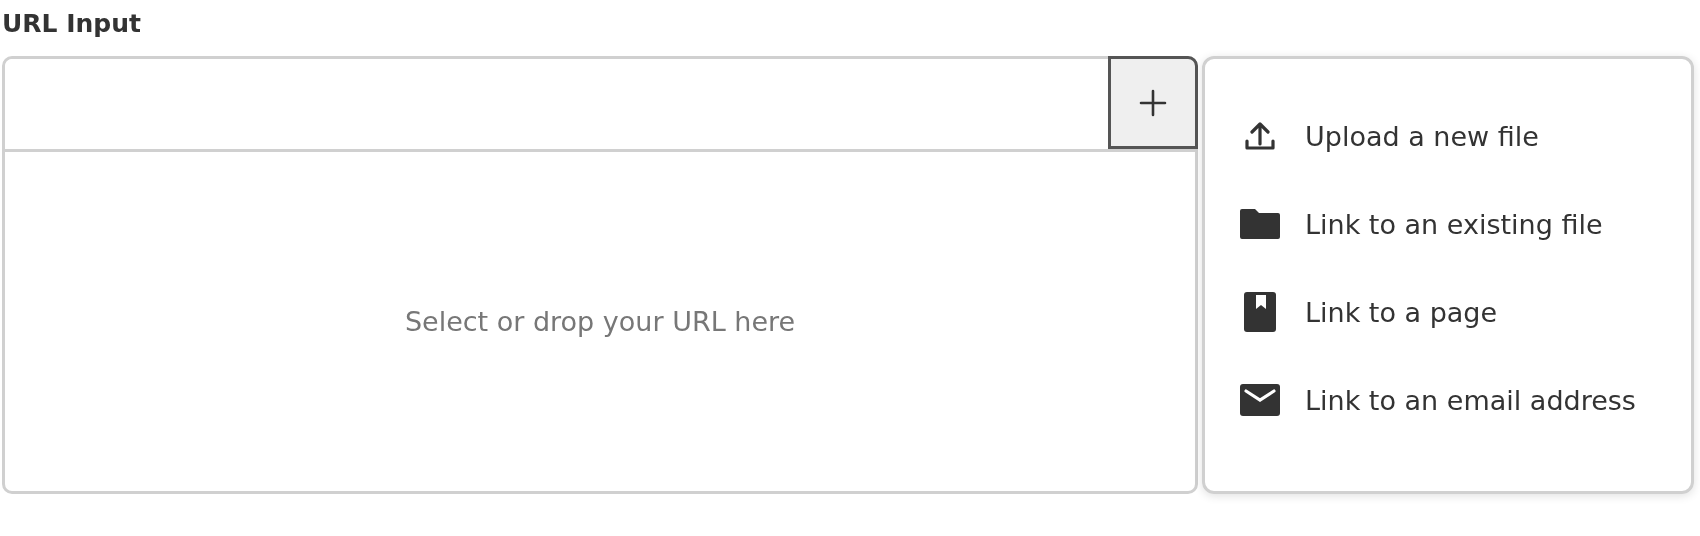 The height and width of the screenshot is (536, 1700). What do you see at coordinates (1260, 312) in the screenshot?
I see `bookmarked-page-icon` at bounding box center [1260, 312].